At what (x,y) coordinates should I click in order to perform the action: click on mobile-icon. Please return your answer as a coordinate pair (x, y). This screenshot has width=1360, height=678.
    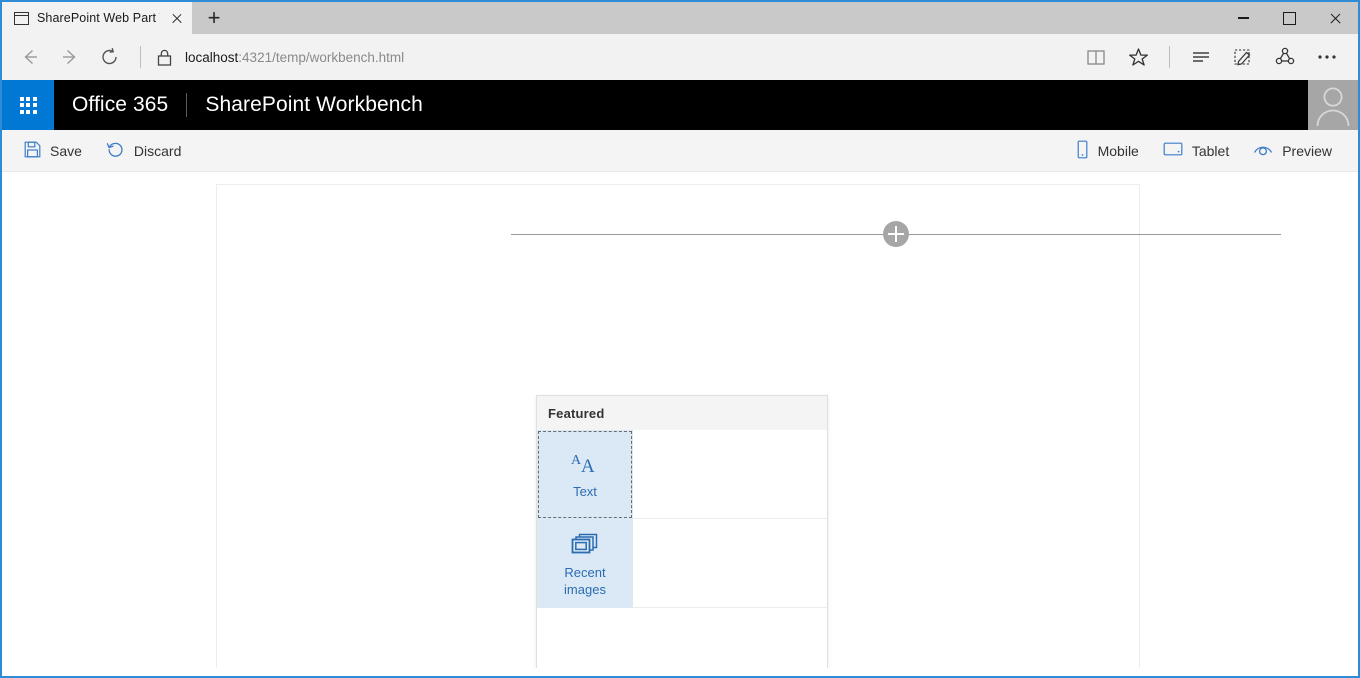
    Looking at the image, I should click on (1082, 151).